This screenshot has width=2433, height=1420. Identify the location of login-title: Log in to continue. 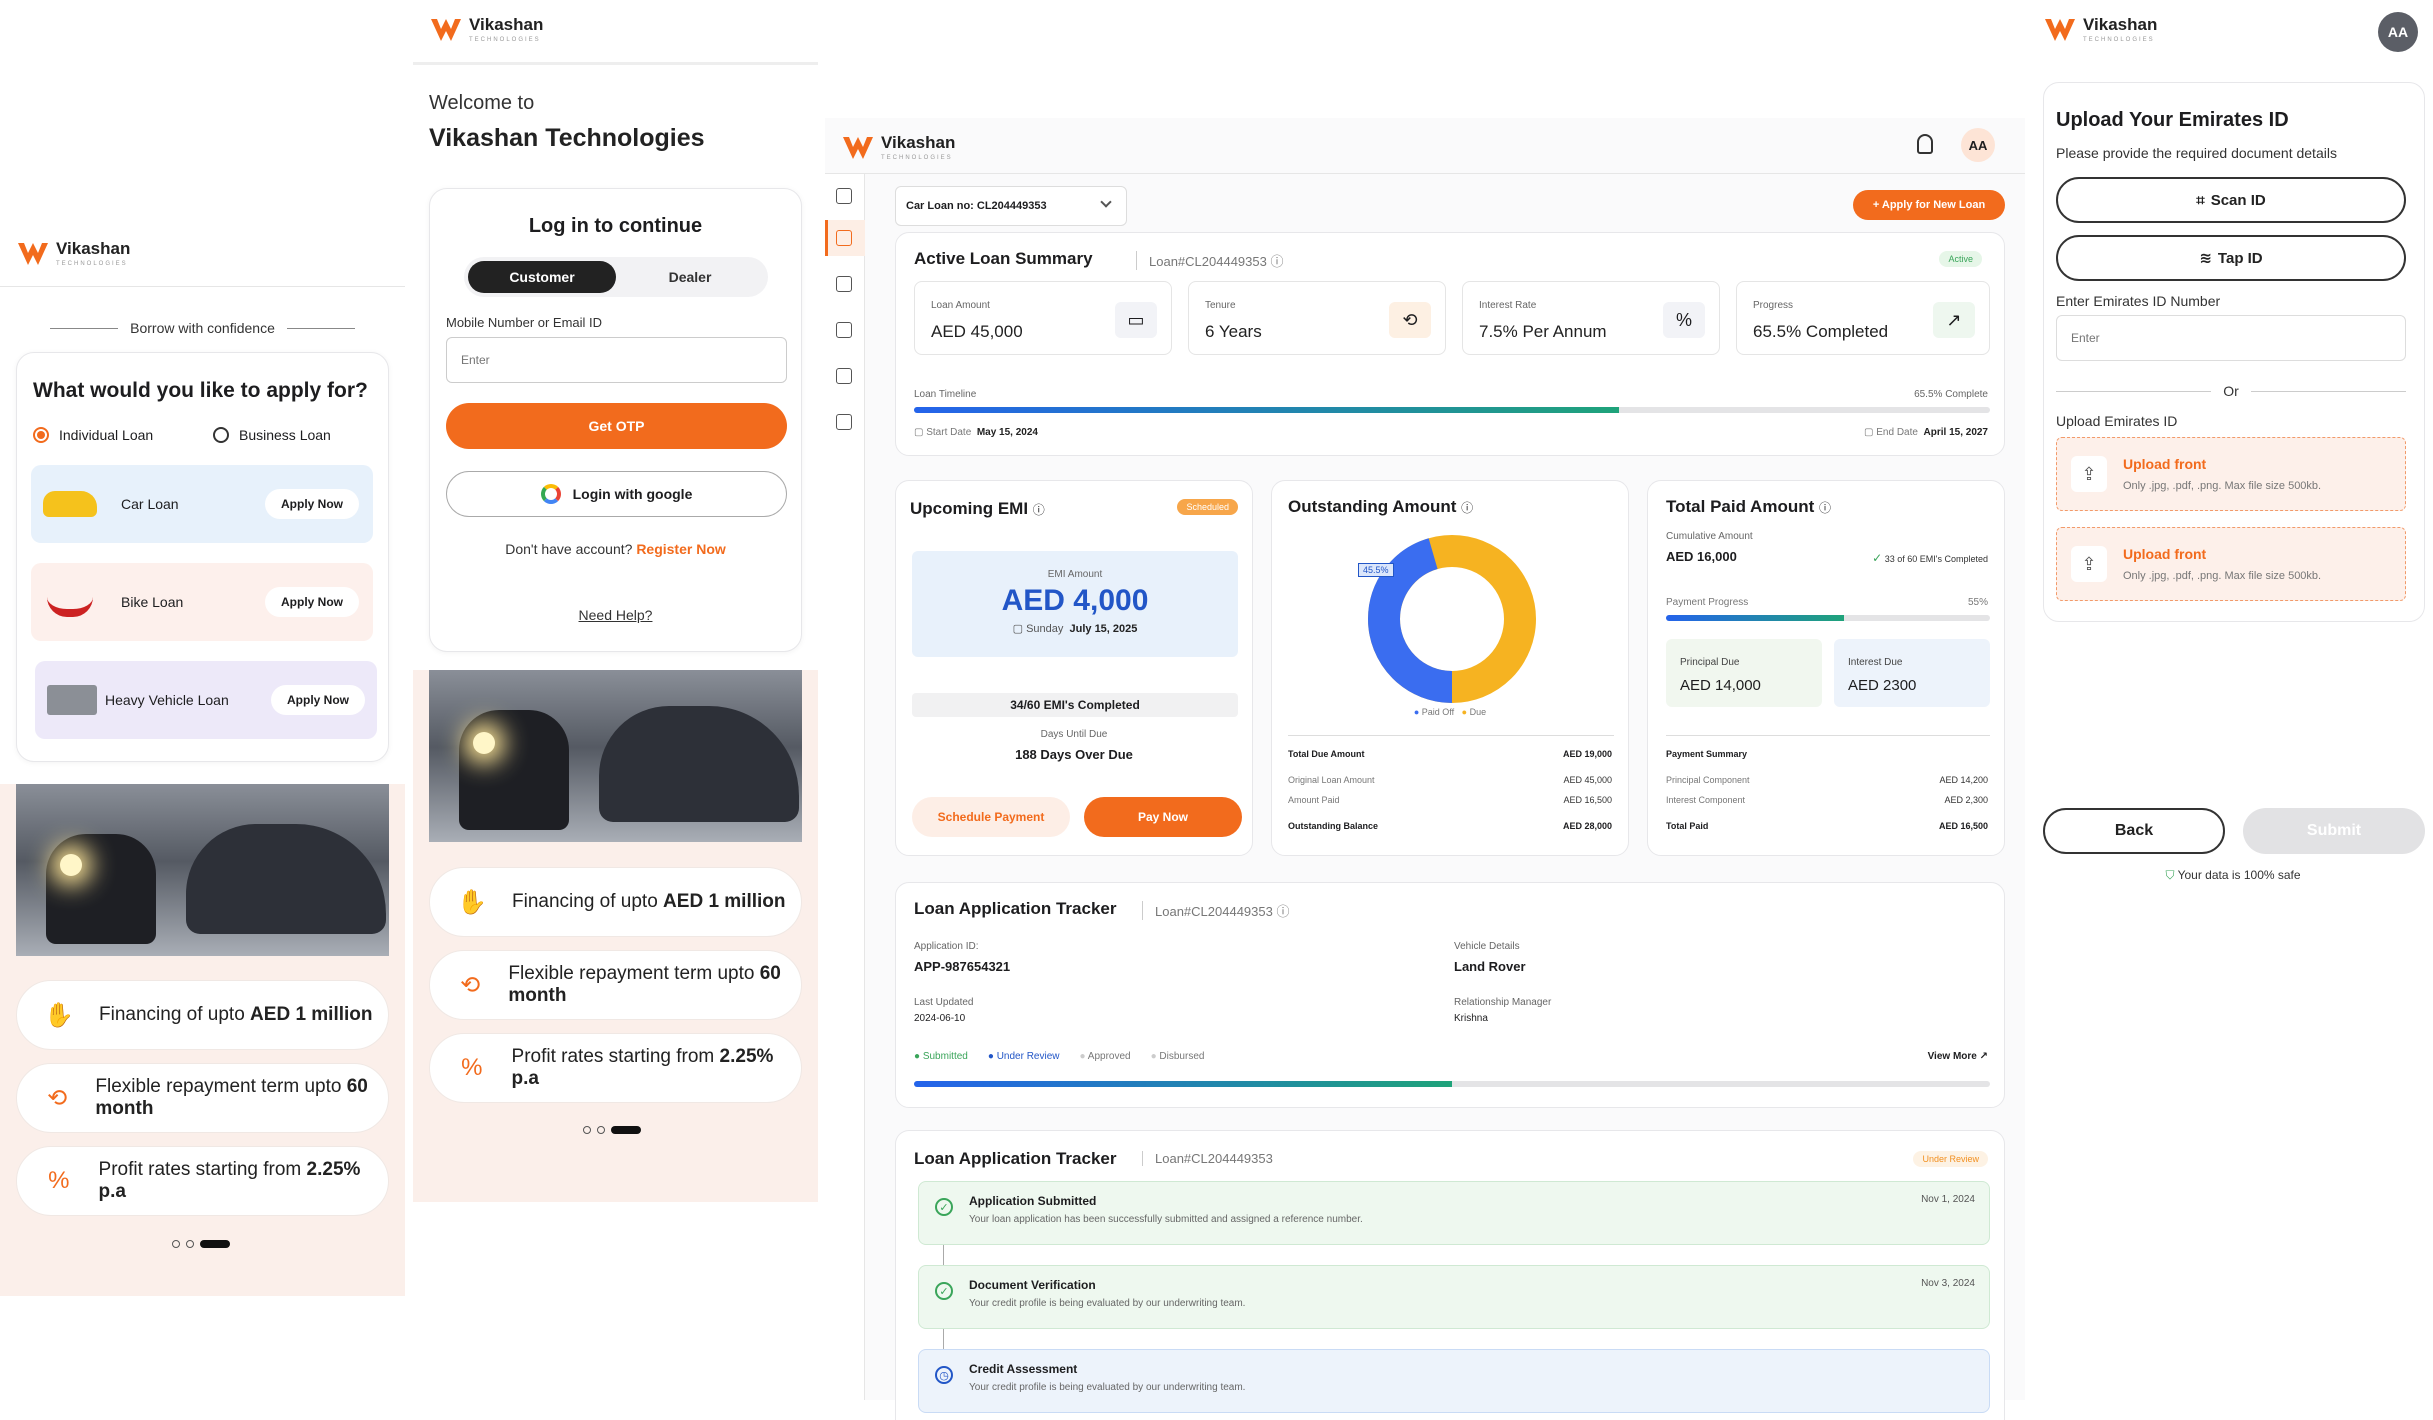
(615, 226).